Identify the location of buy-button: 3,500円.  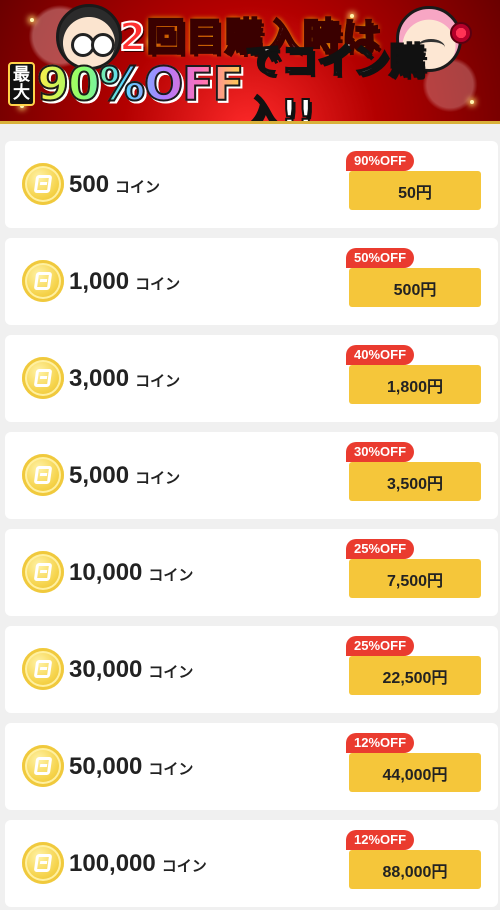
(415, 481).